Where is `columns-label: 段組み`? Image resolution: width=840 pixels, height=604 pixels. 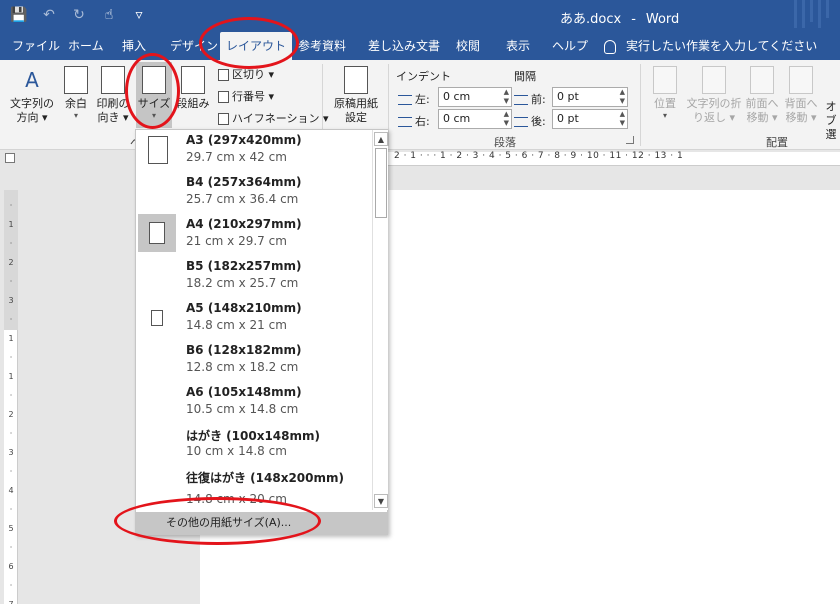
columns-label: 段組み is located at coordinates (193, 103).